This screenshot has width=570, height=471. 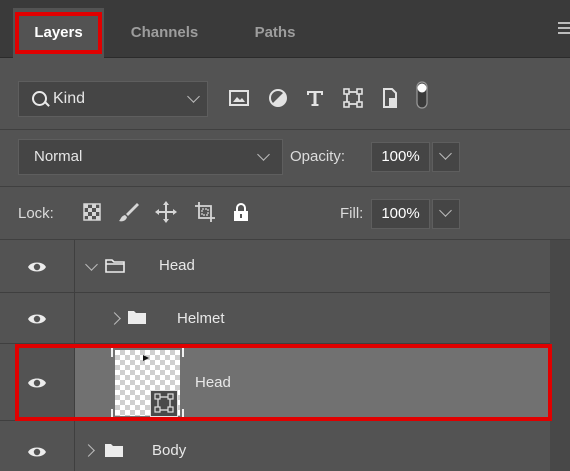 I want to click on layer-row-head-group: Head, so click(x=275, y=266).